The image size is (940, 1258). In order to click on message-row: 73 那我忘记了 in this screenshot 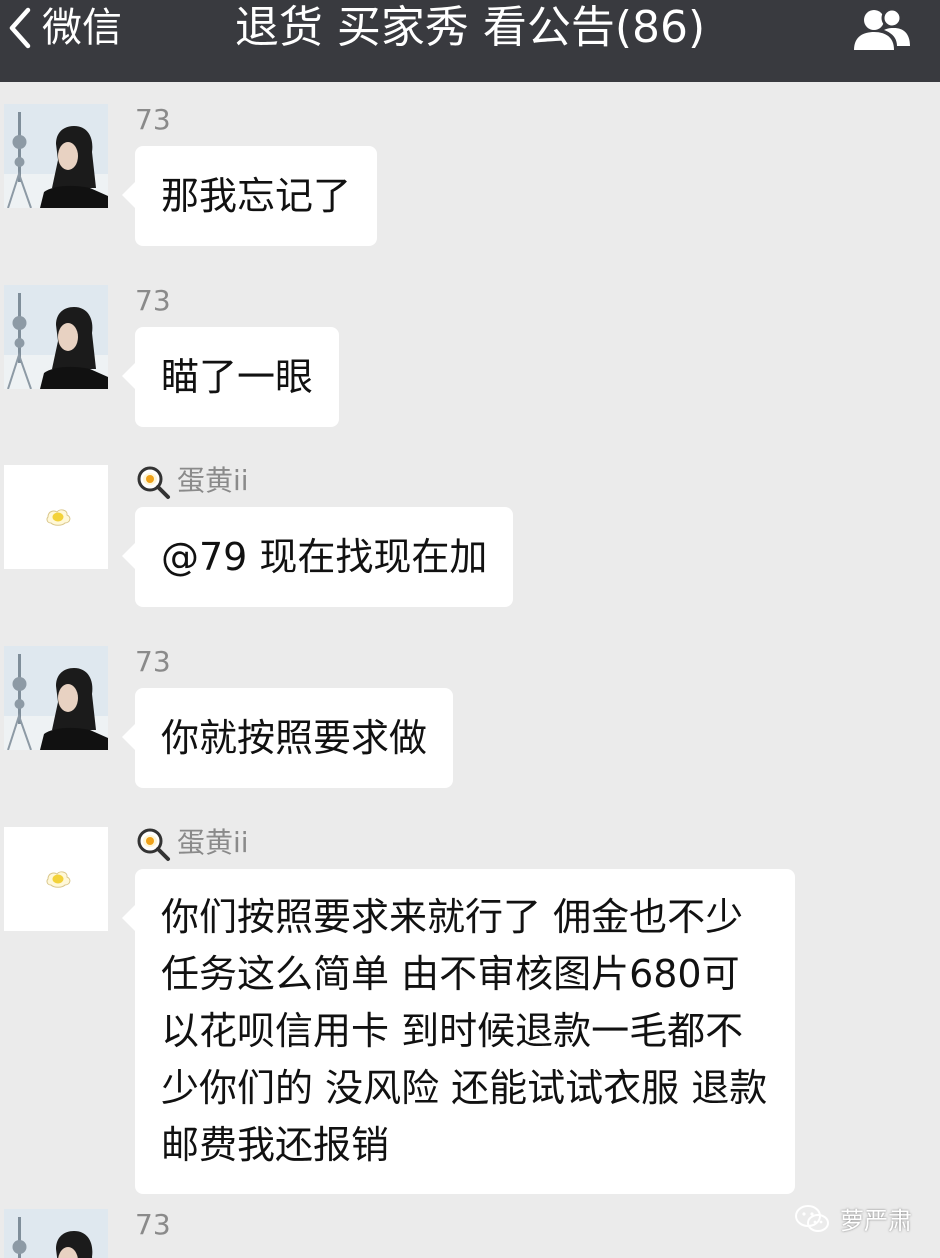, I will do `click(470, 172)`.